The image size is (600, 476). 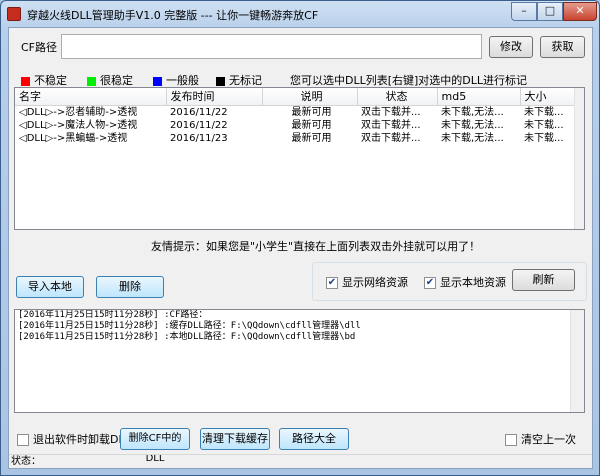 What do you see at coordinates (271, 46) in the screenshot?
I see `cf-path-input` at bounding box center [271, 46].